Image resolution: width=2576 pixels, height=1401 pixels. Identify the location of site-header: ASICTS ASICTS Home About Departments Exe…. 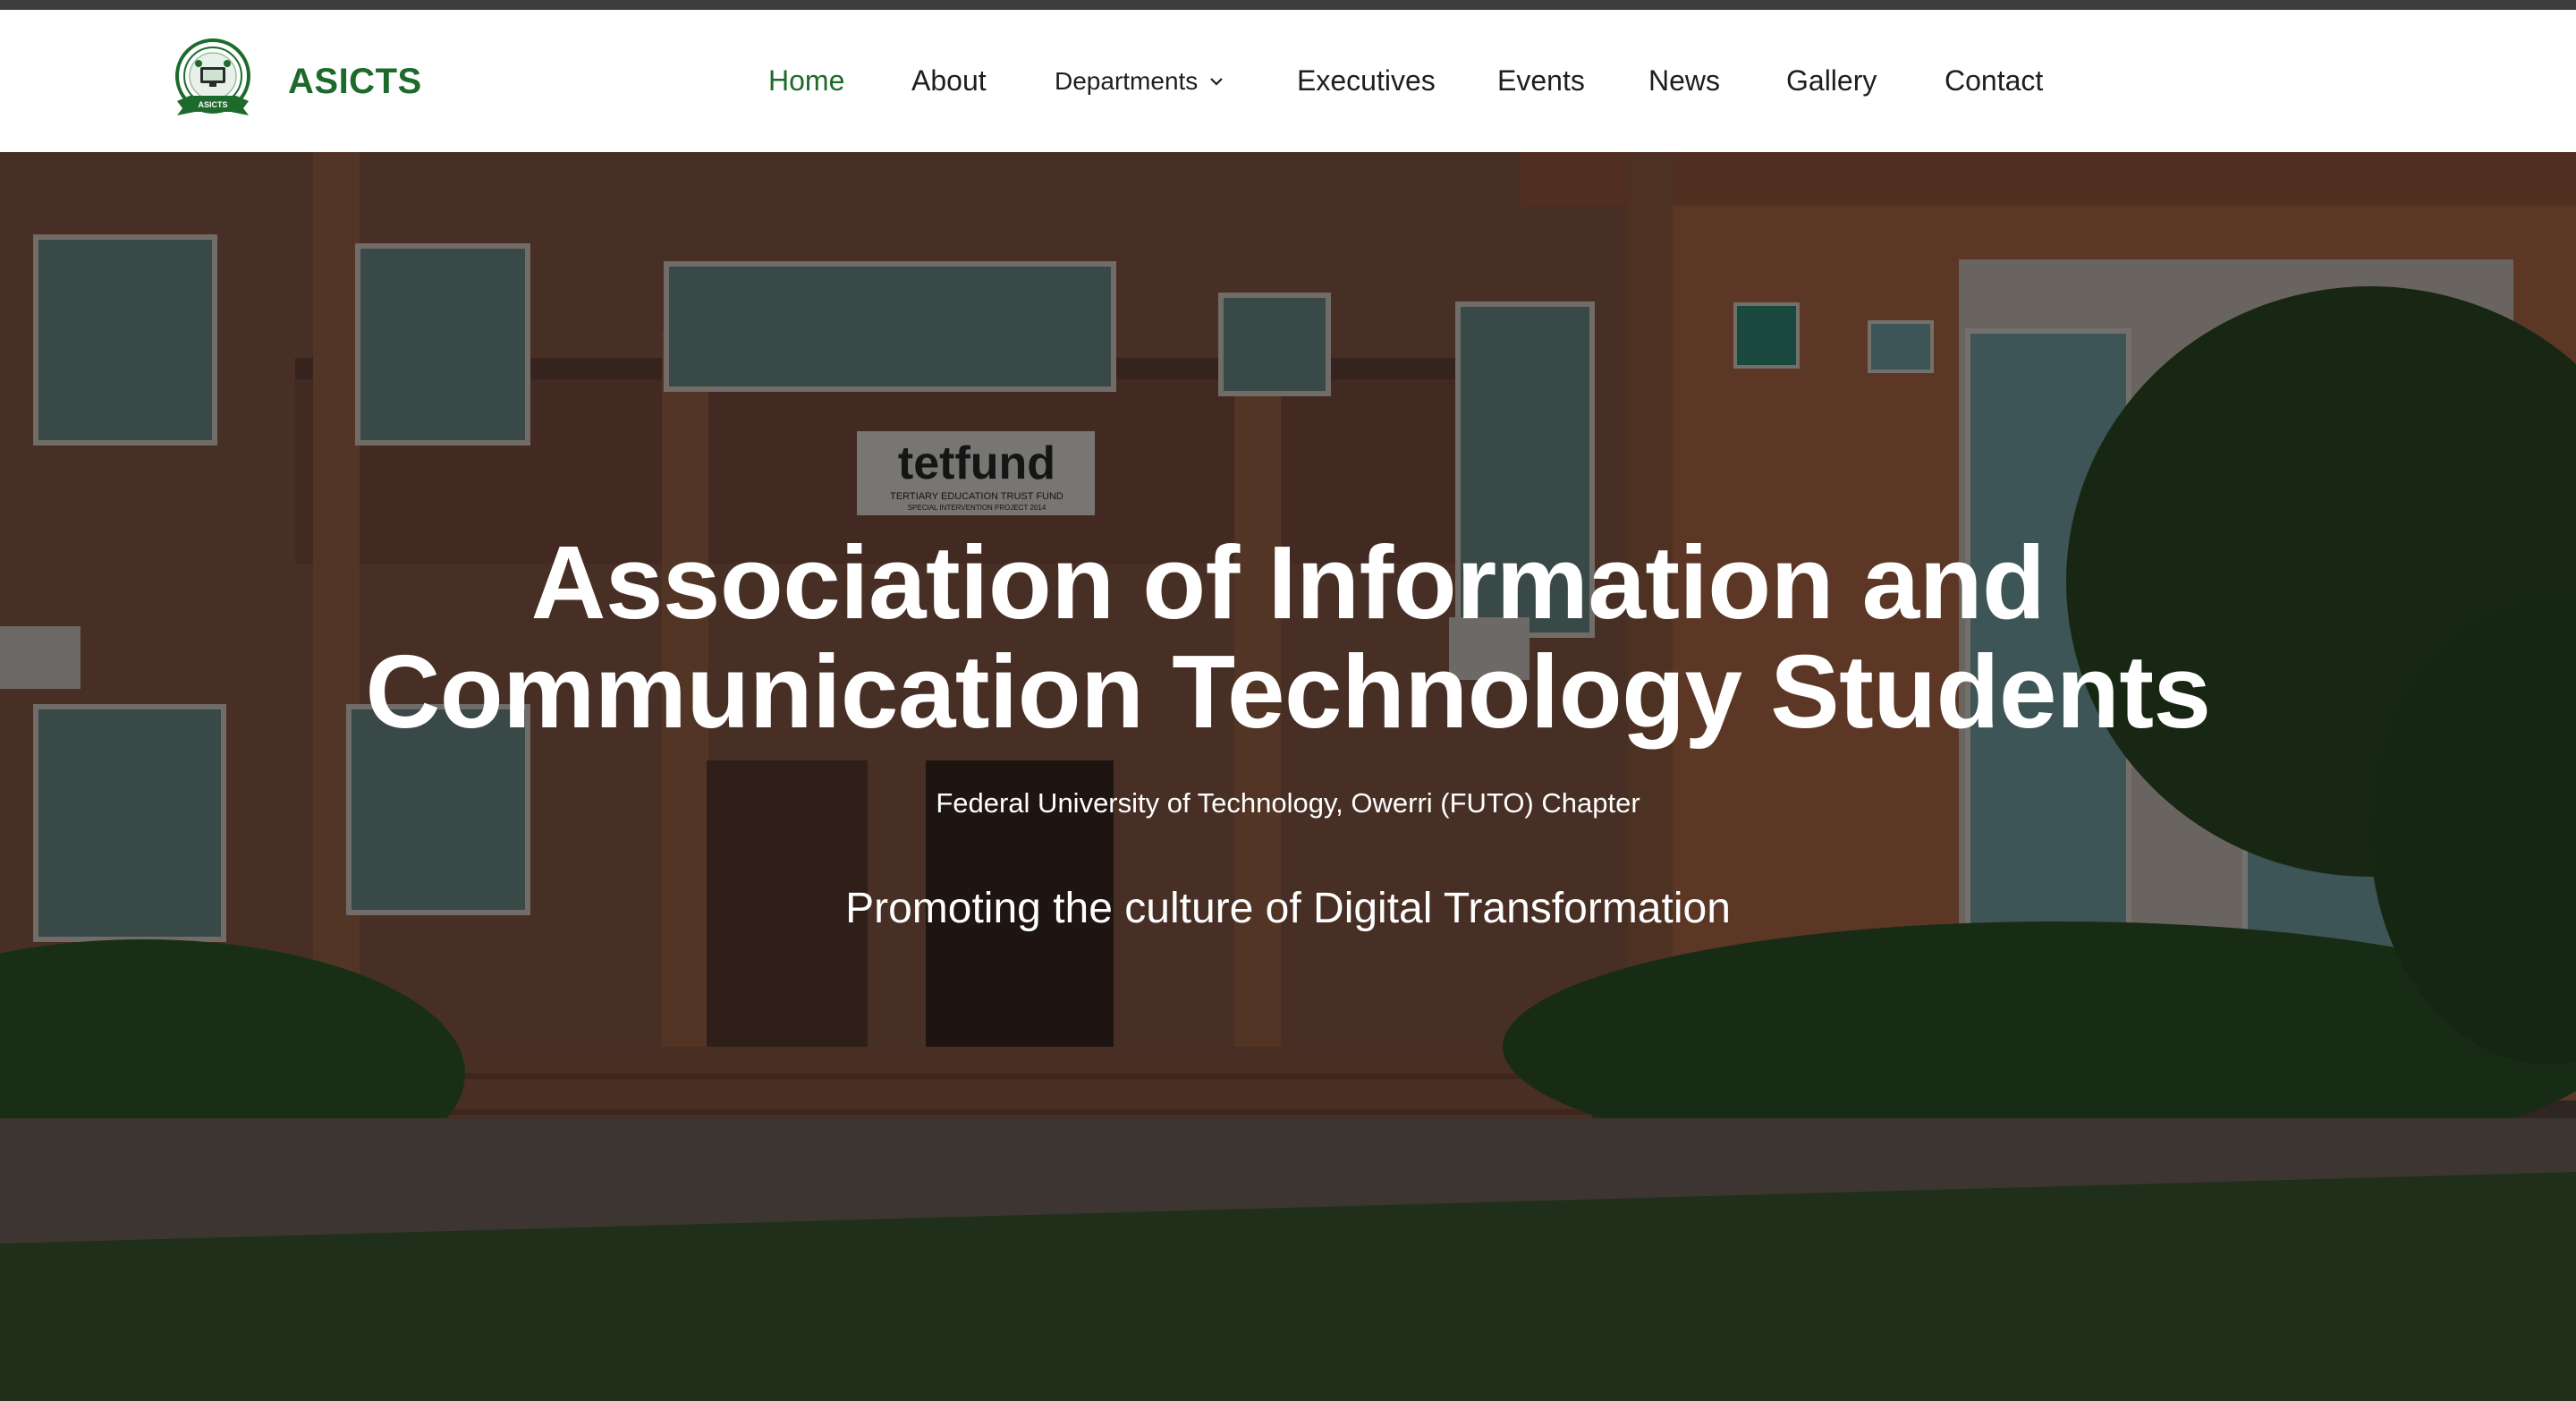
(1288, 81).